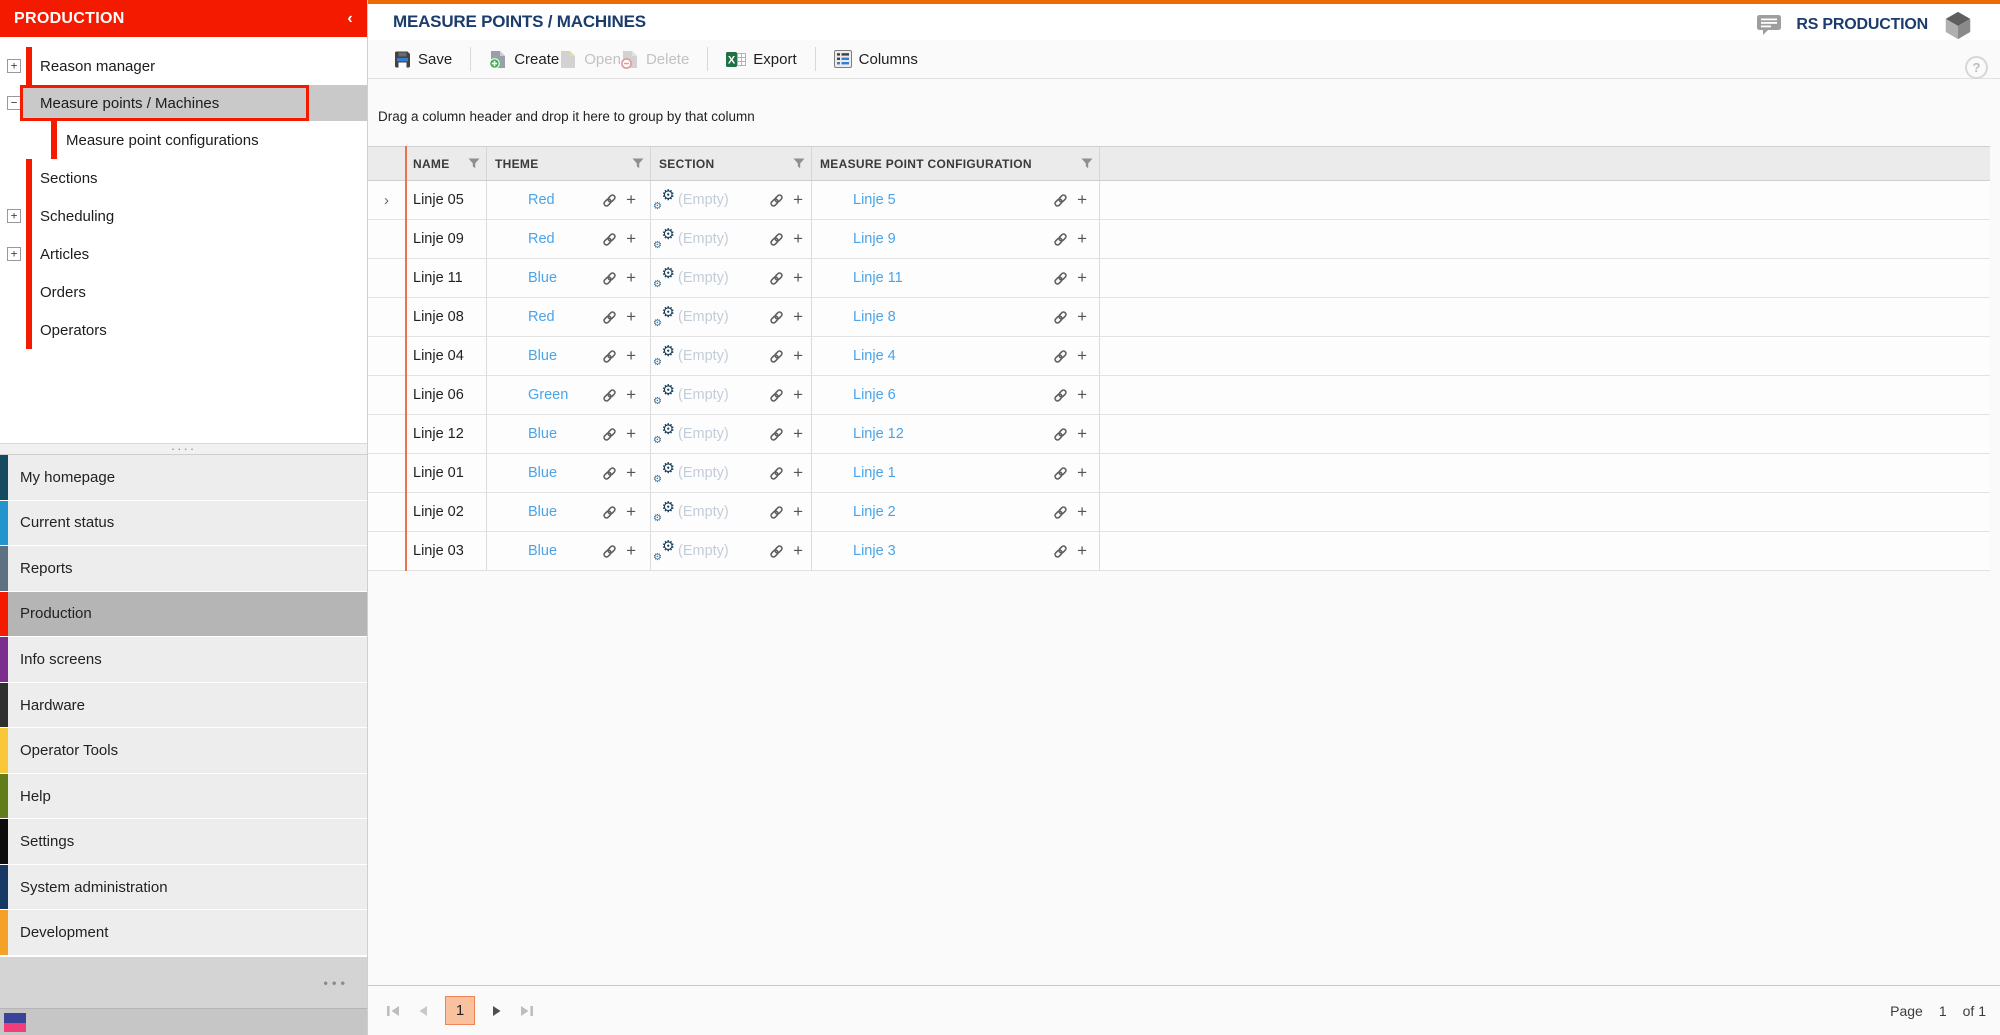 The height and width of the screenshot is (1035, 2000). I want to click on column-header-section: SECTION, so click(731, 163).